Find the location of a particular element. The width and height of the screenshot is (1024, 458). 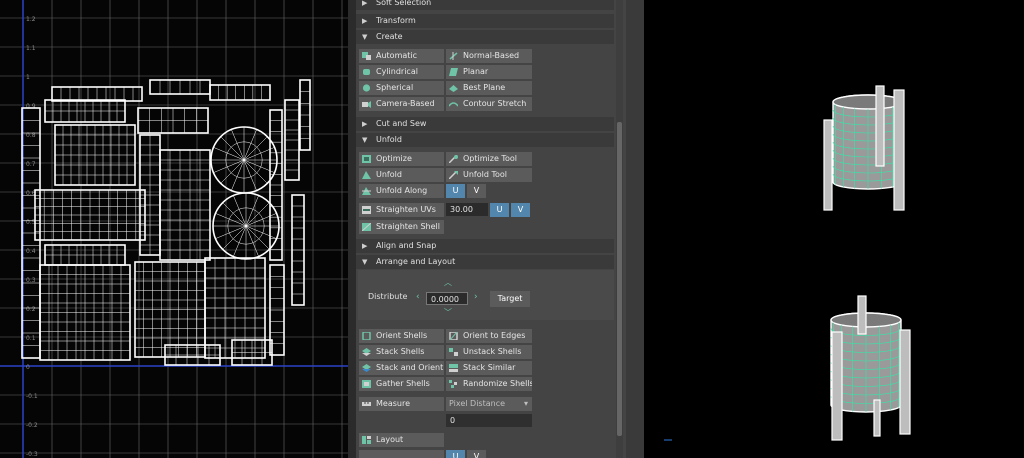

best-plane-button: Best Plane is located at coordinates (489, 88).